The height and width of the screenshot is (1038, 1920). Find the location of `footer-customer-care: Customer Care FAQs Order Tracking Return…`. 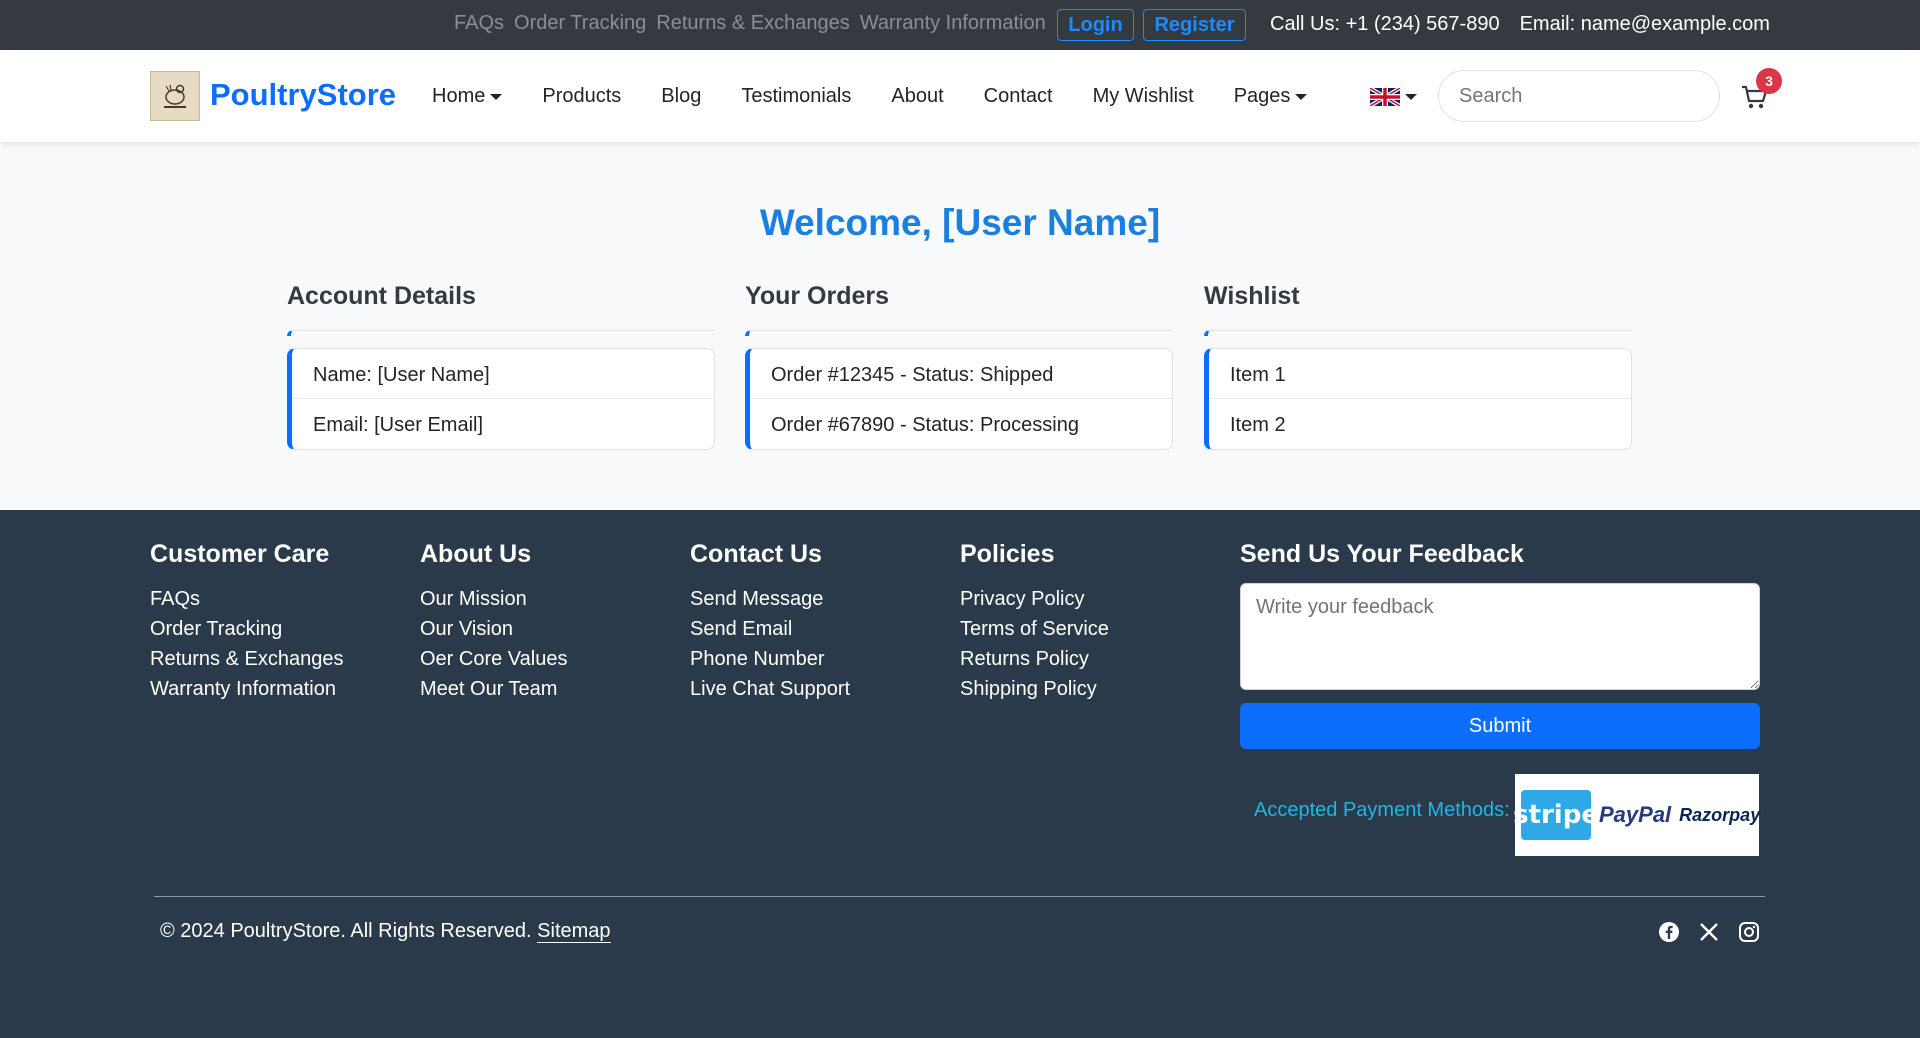

footer-customer-care: Customer Care FAQs Order Tracking Return… is located at coordinates (246, 622).